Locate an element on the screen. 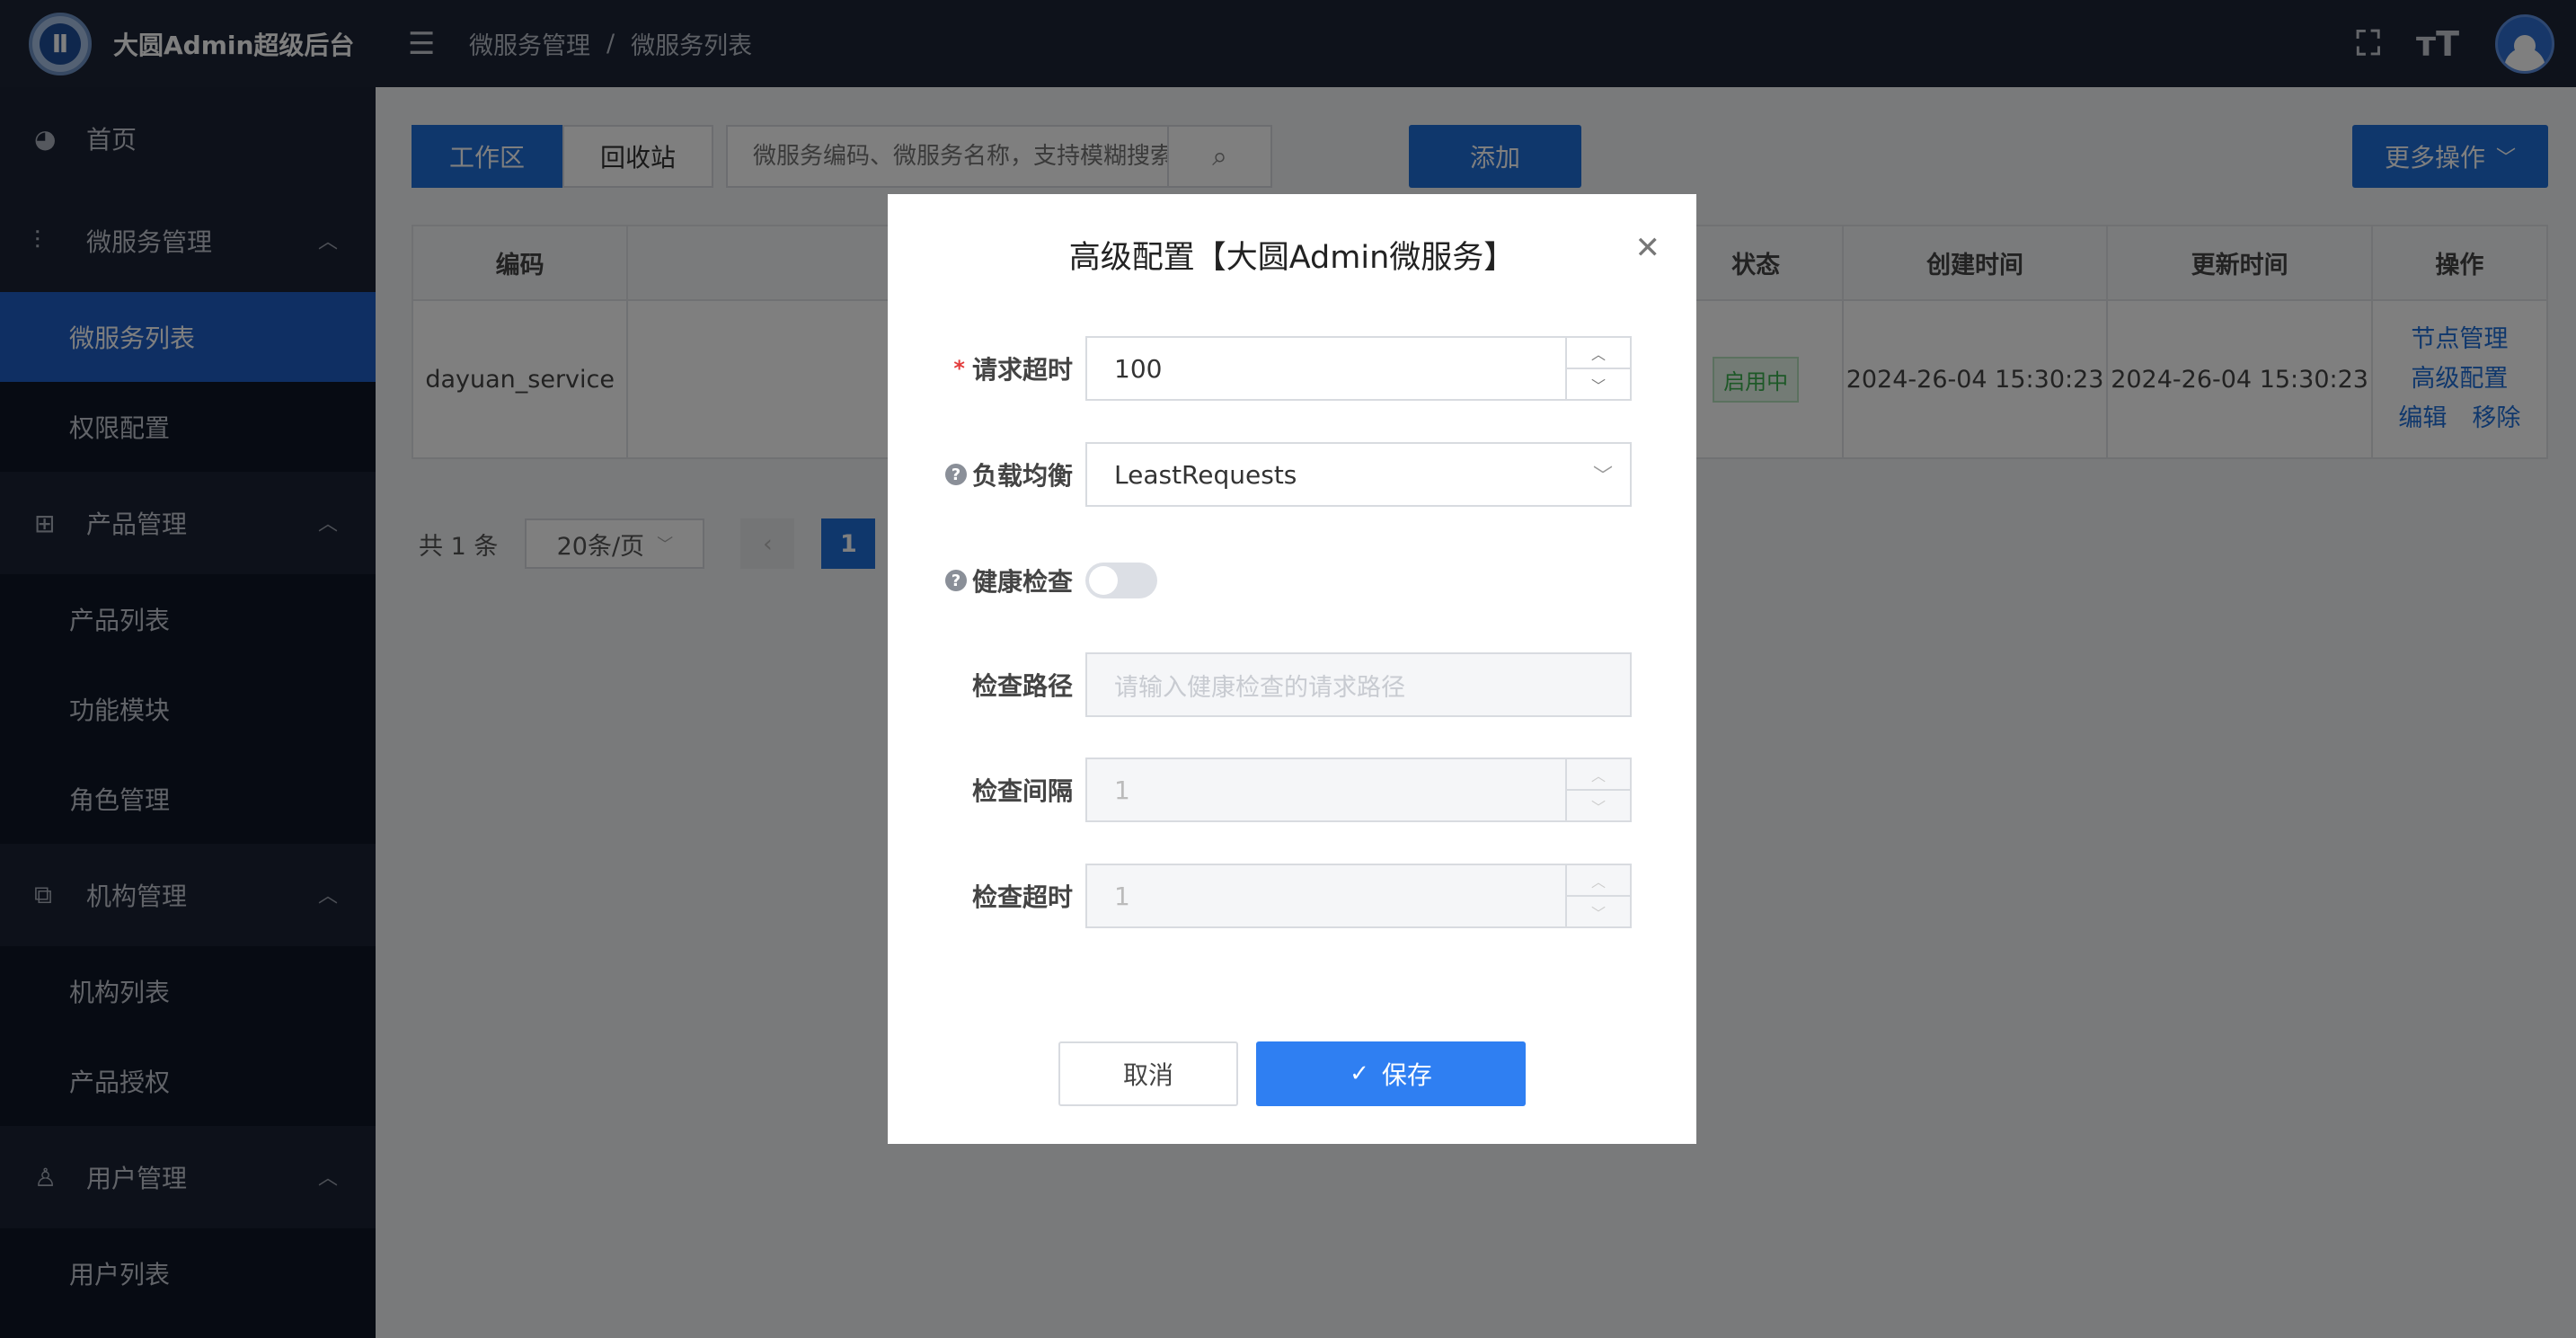 The width and height of the screenshot is (2576, 1338). chevron-down-icon: ﹀ is located at coordinates (1602, 476).